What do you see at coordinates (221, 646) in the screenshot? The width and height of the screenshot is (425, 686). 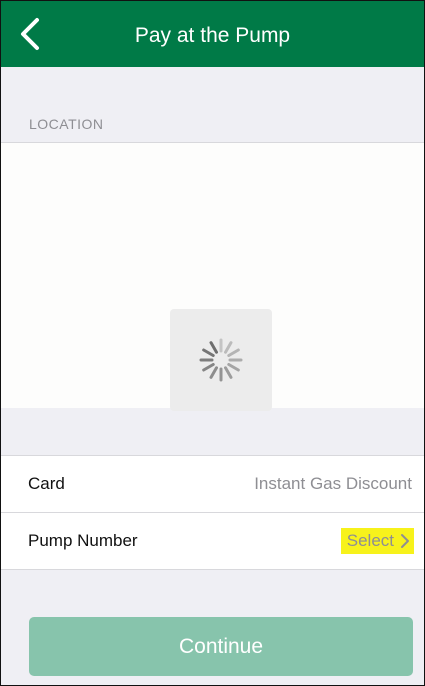 I see `continue-button: Continue` at bounding box center [221, 646].